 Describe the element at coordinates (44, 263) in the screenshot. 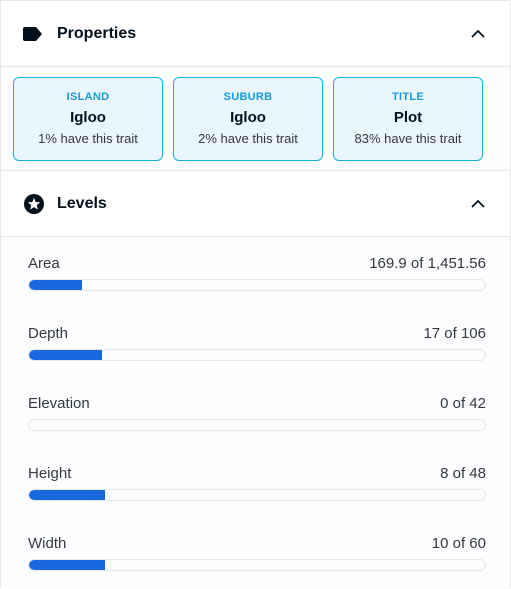

I see `level-name: Area` at that location.